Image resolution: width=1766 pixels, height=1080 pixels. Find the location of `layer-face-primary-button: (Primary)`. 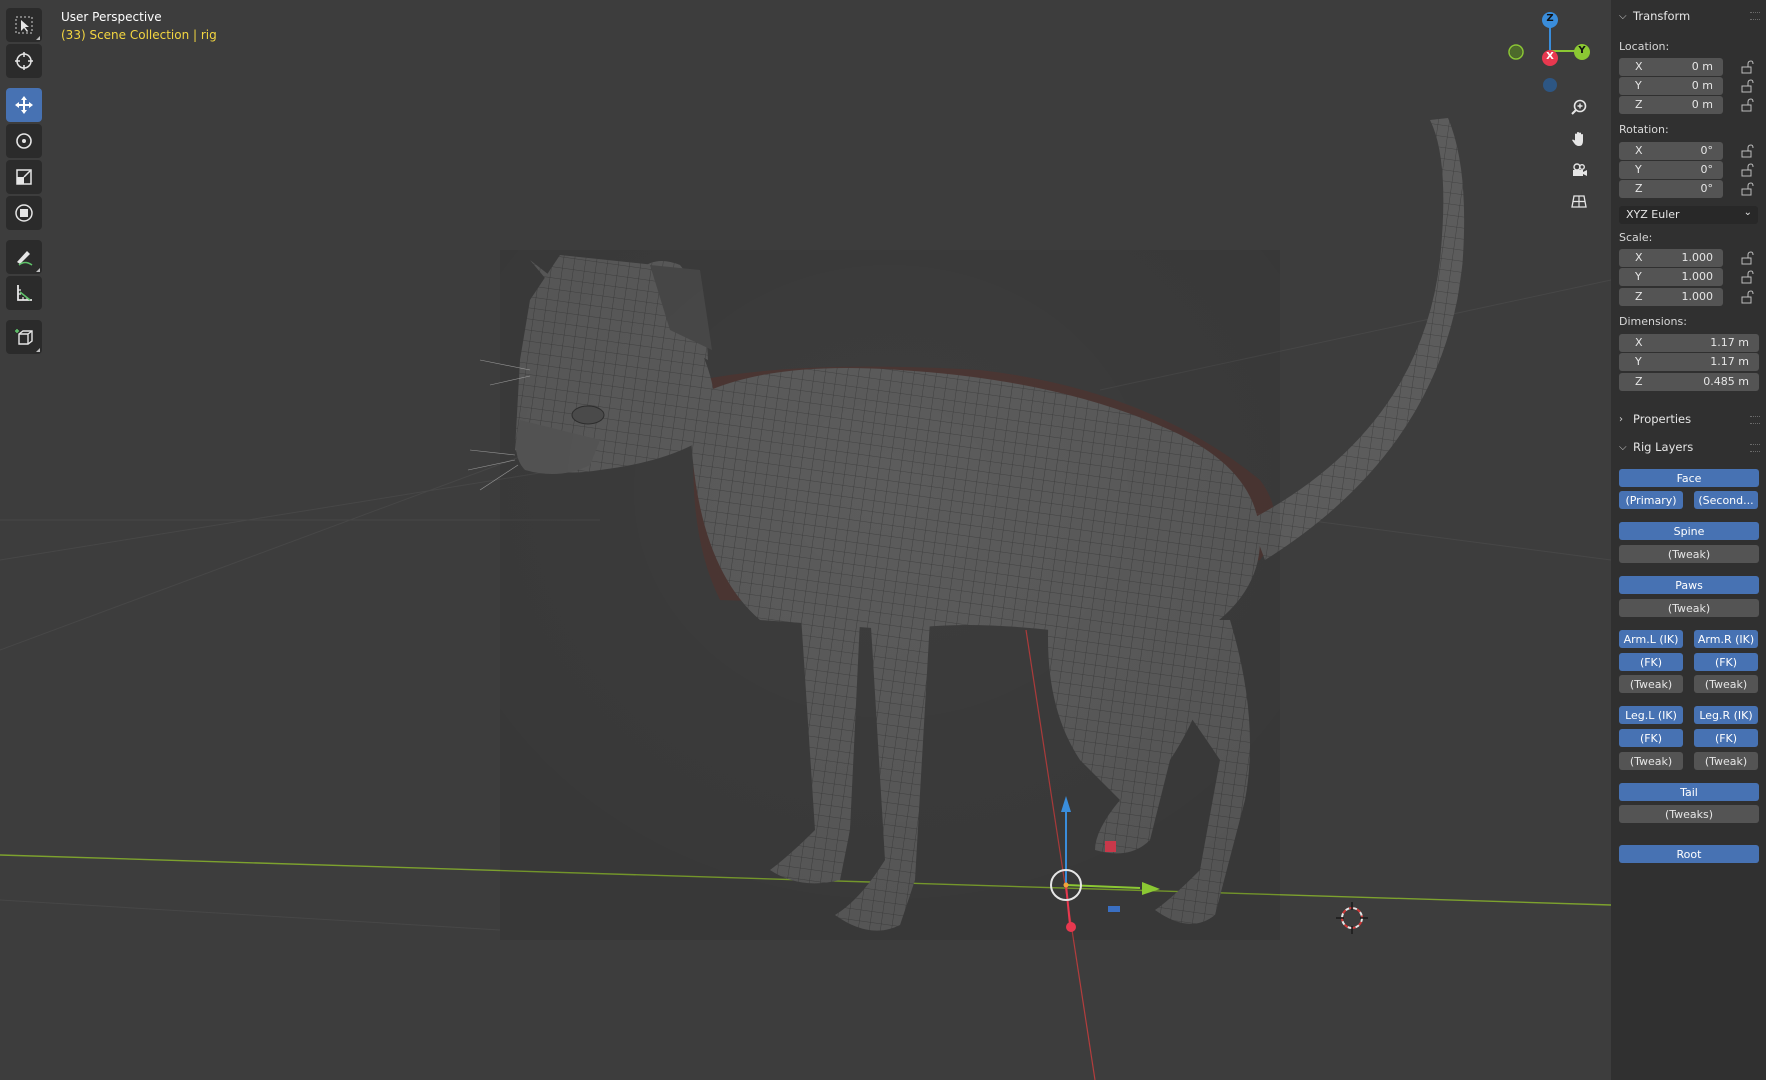

layer-face-primary-button: (Primary) is located at coordinates (1651, 500).